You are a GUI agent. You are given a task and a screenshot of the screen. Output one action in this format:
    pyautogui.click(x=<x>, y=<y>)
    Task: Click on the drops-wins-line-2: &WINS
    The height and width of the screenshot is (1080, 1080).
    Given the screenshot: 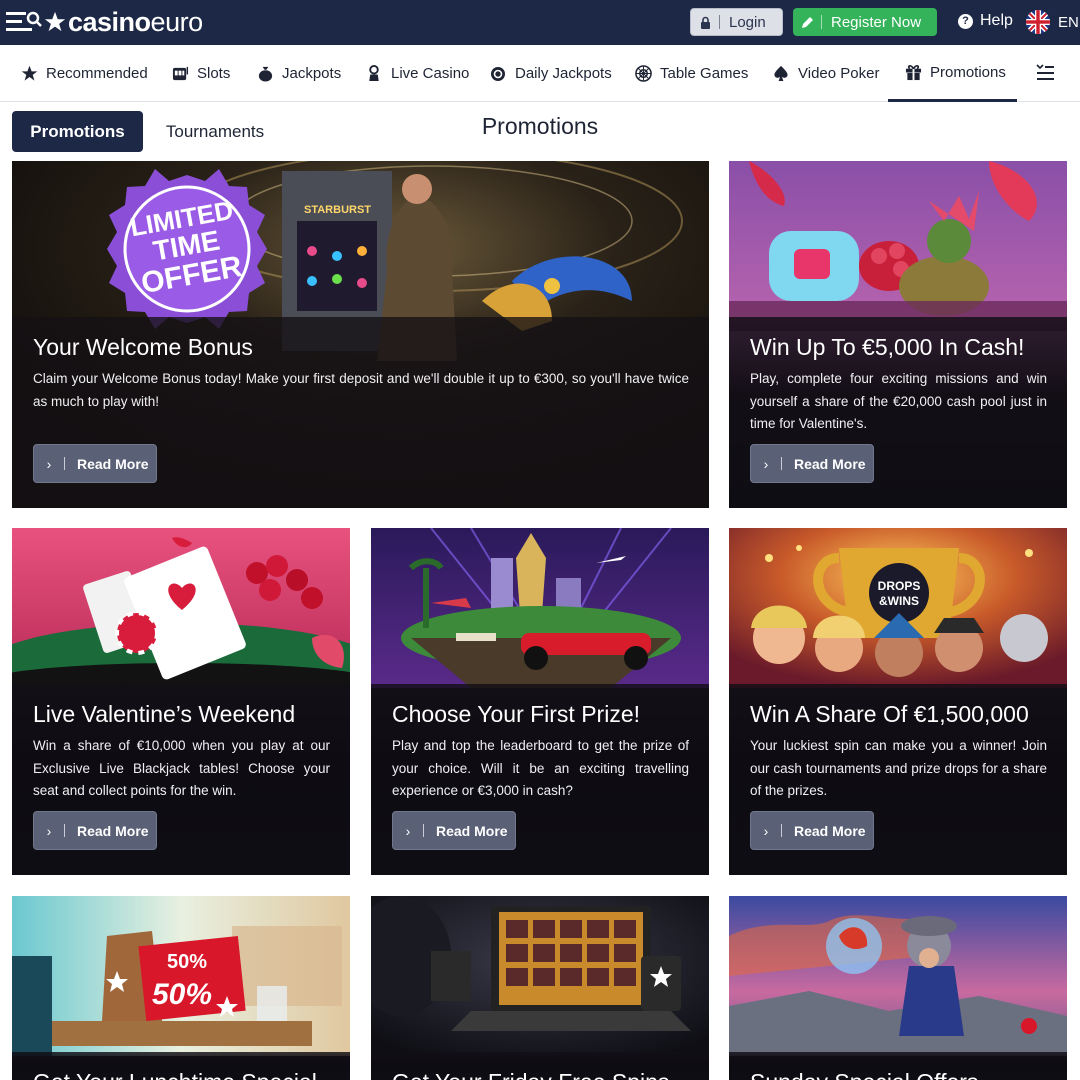 What is the action you would take?
    pyautogui.click(x=899, y=601)
    